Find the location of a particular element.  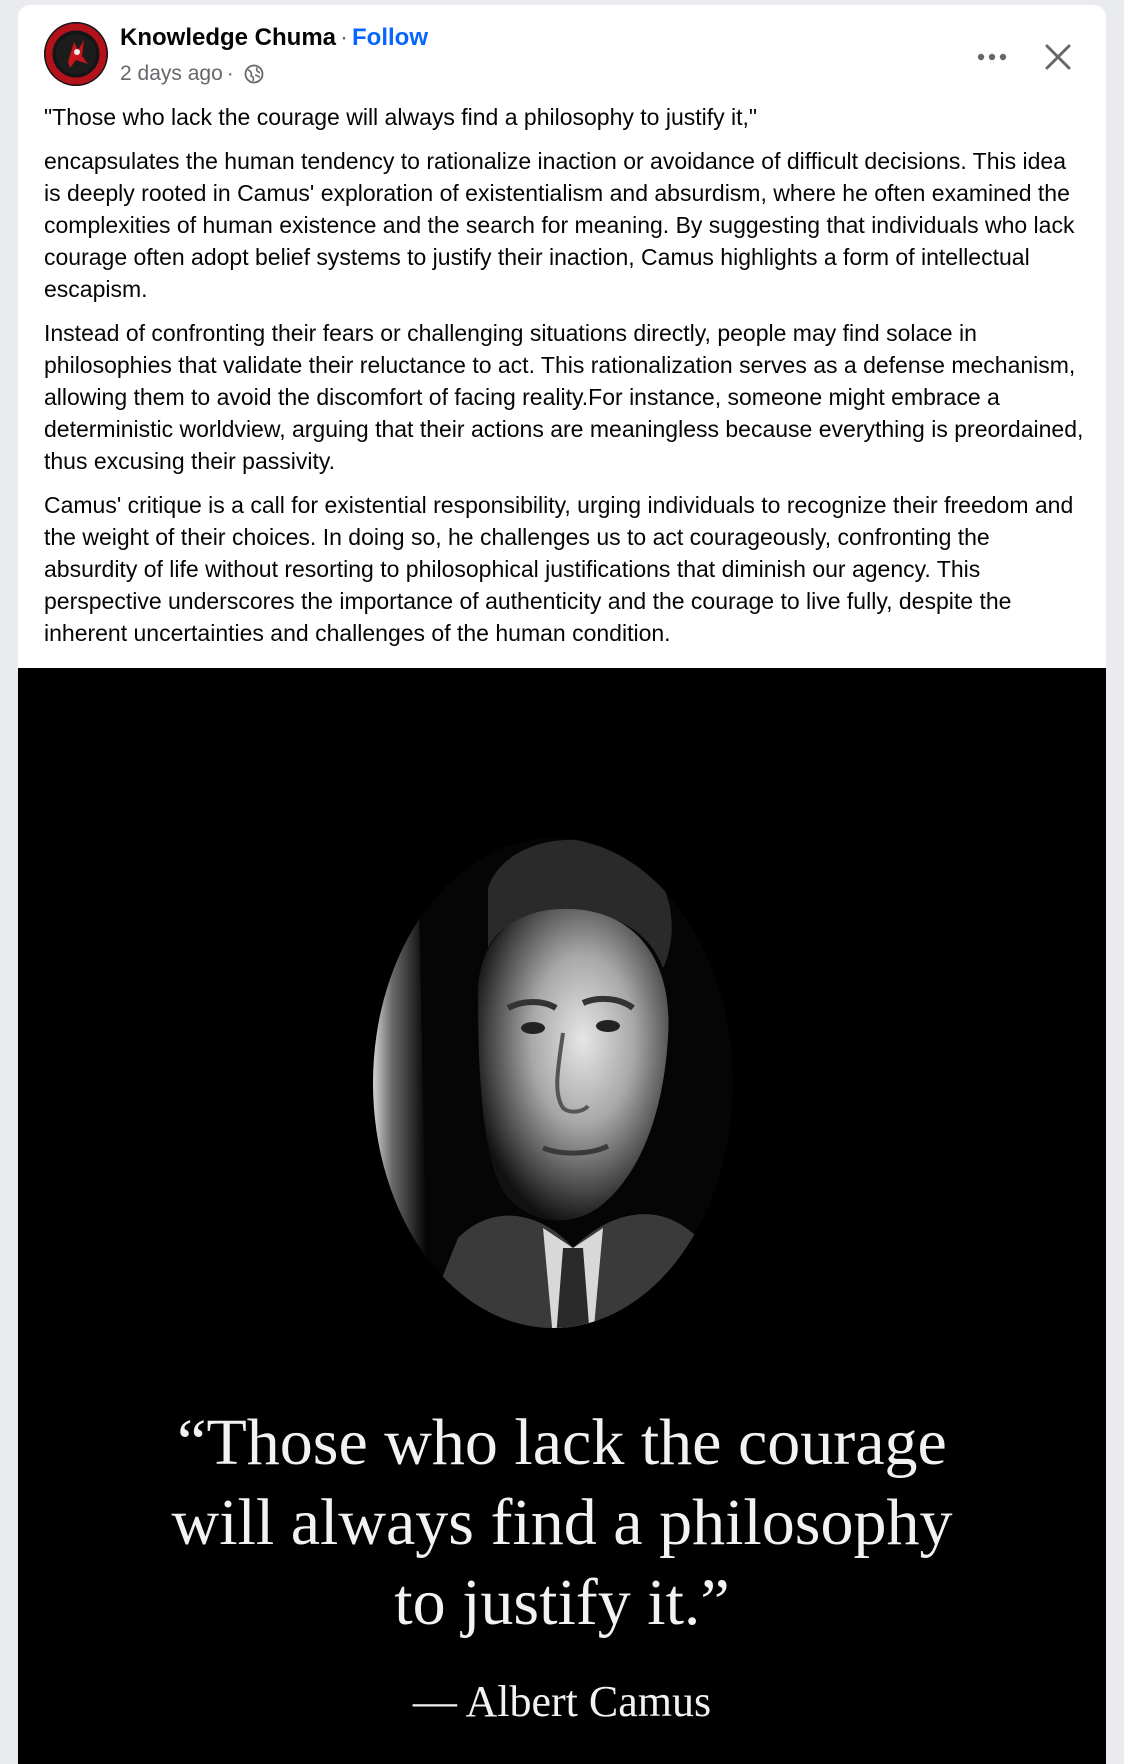

author-line: Knowledge Chuma · Follow is located at coordinates (274, 38).